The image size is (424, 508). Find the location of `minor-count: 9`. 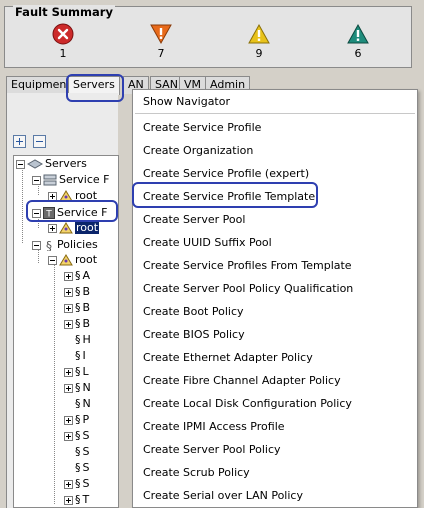

minor-count: 9 is located at coordinates (259, 53).